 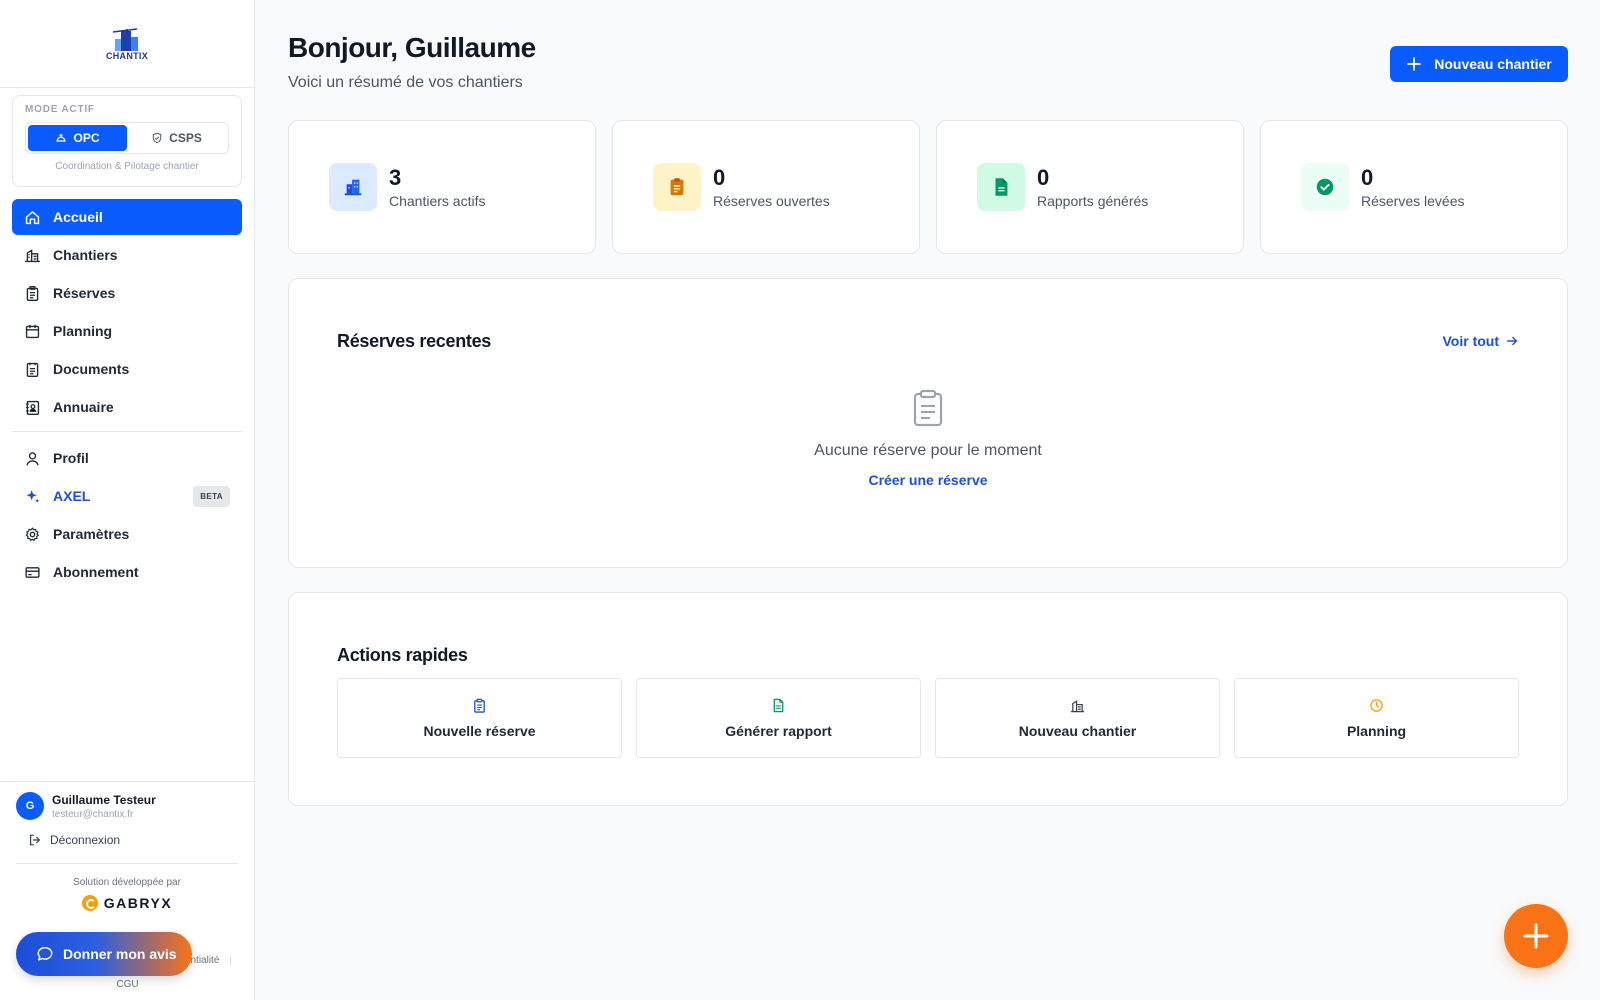 I want to click on sidebar-item-label: AXEL, so click(x=72, y=496).